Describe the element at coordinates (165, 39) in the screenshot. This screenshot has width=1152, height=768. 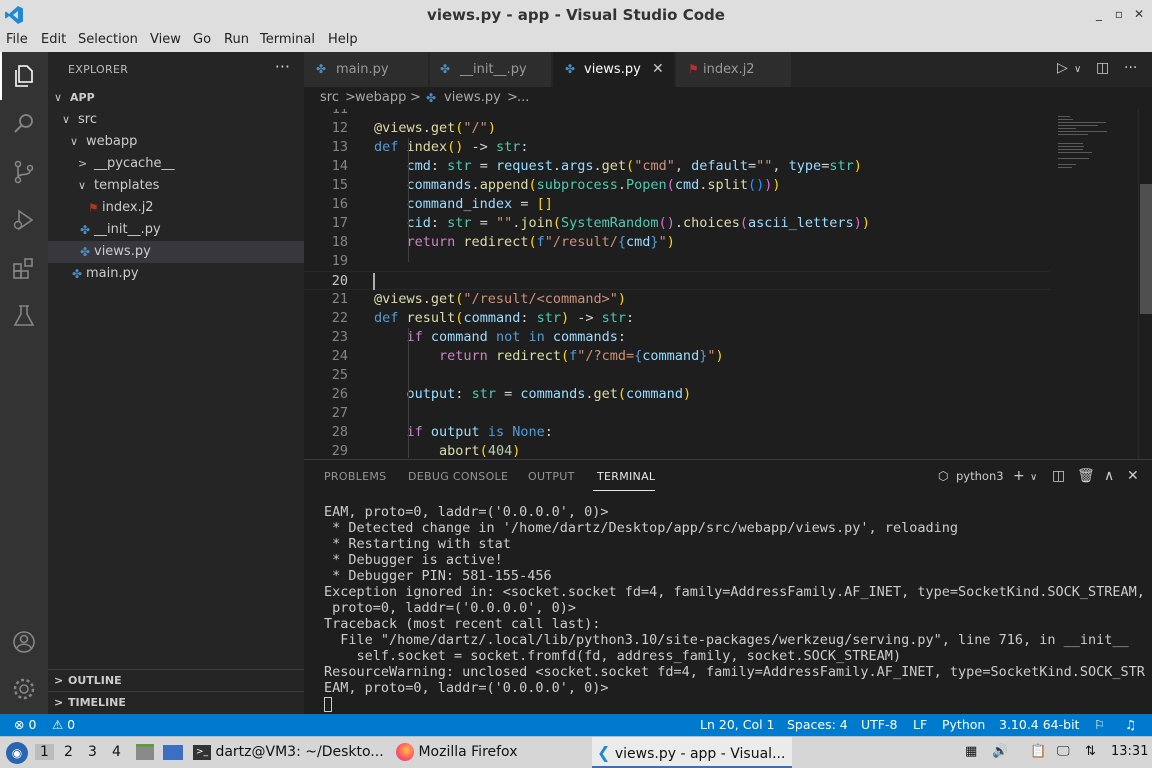
I see `menu-view: View` at that location.